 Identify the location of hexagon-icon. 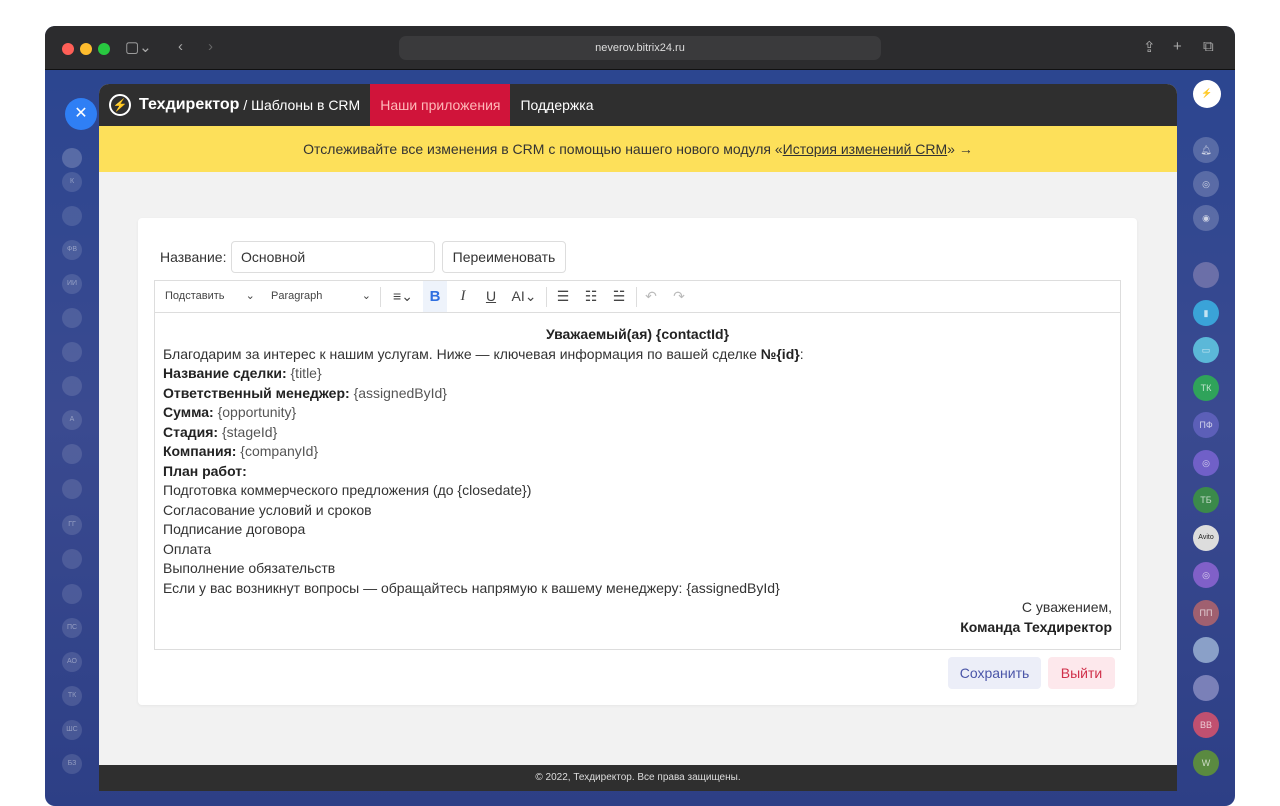
(72, 454).